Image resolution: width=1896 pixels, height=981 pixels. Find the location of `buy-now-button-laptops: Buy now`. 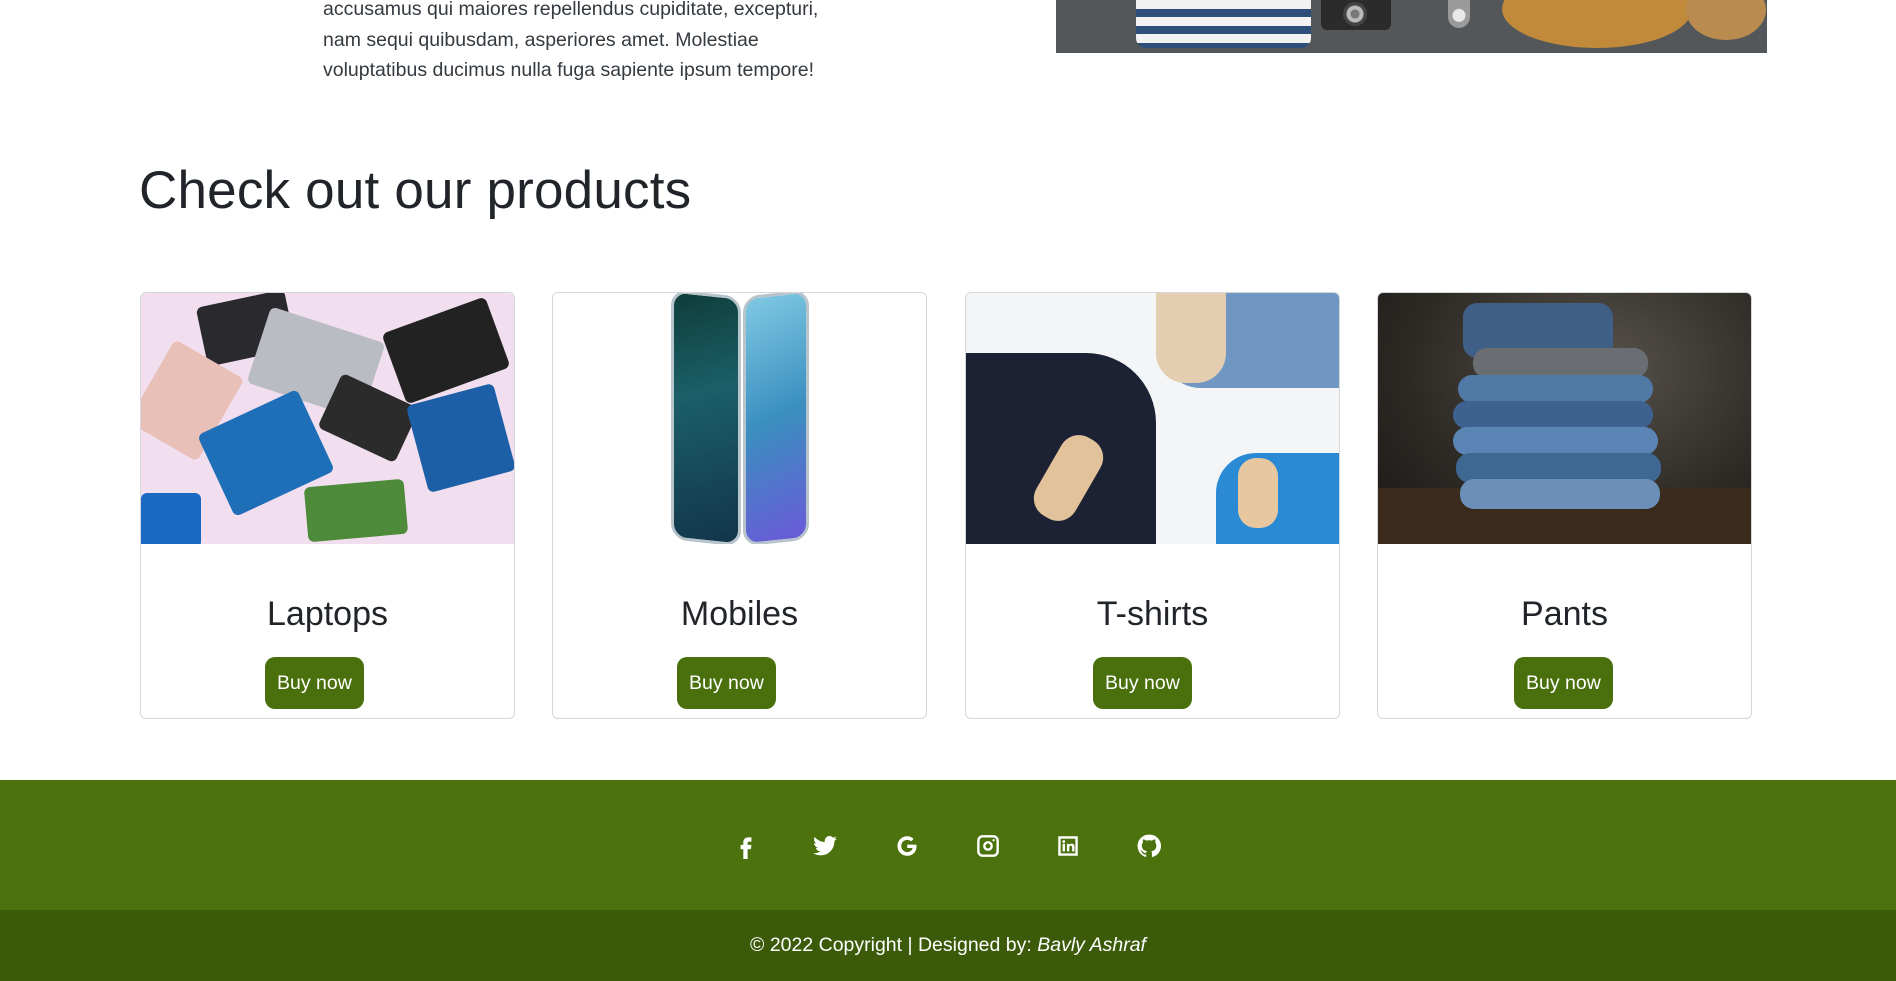

buy-now-button-laptops: Buy now is located at coordinates (314, 683).